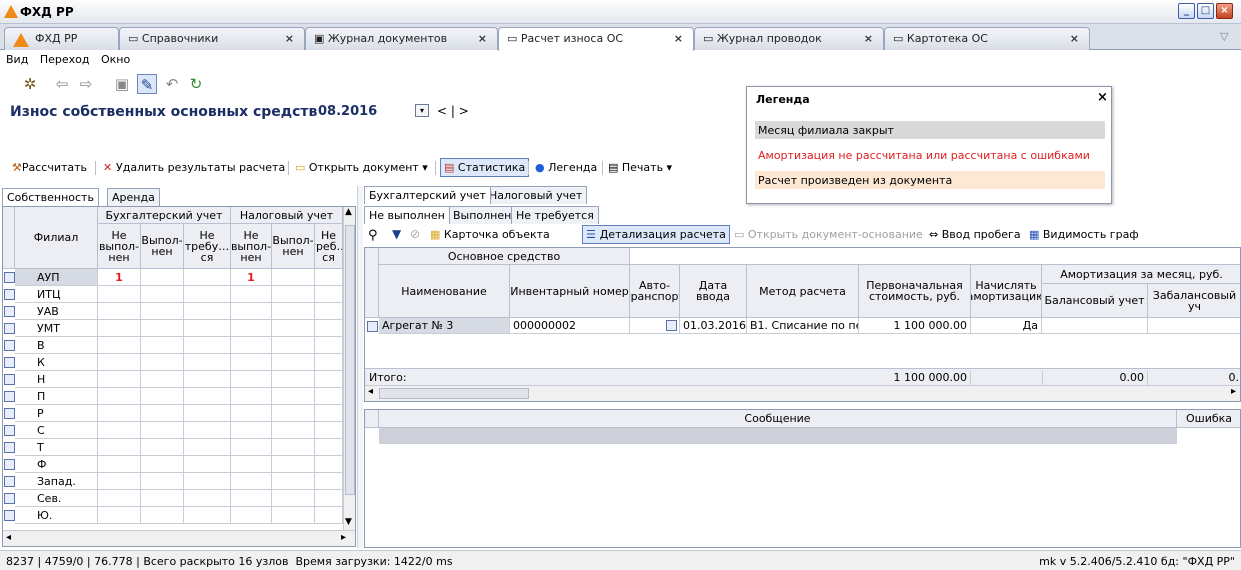 This screenshot has width=1241, height=570. What do you see at coordinates (803, 291) in the screenshot?
I see `col-header-calc-method: Метод расчета` at bounding box center [803, 291].